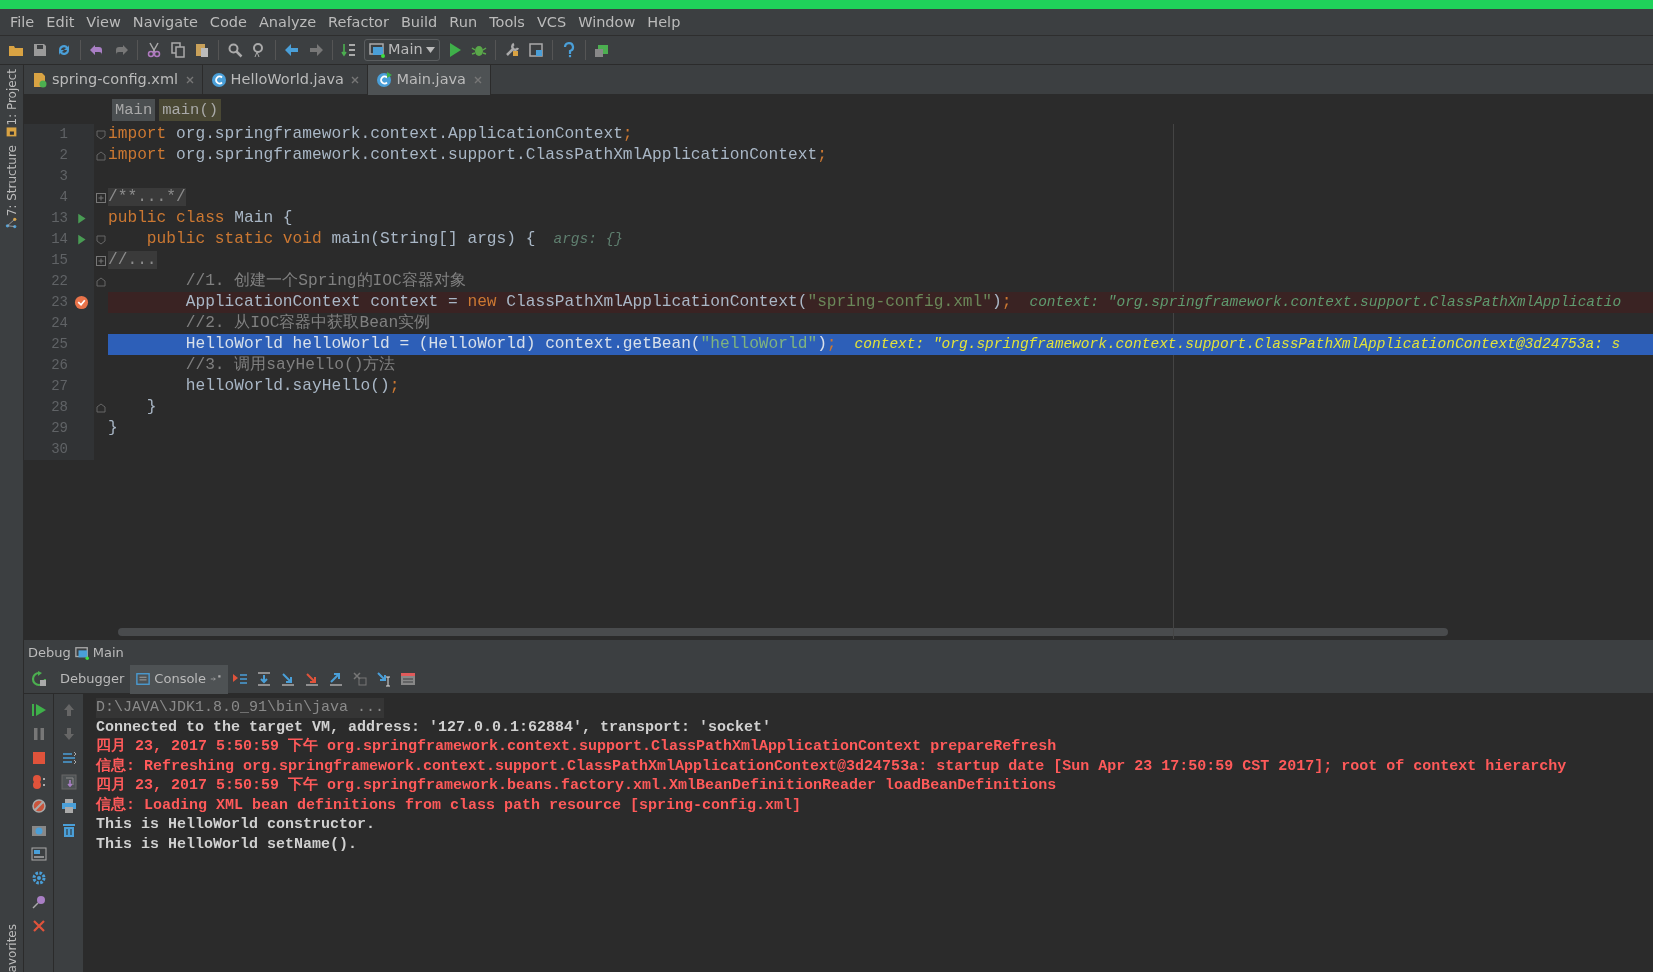 The image size is (1653, 972). What do you see at coordinates (535, 50) in the screenshot?
I see `project-structure-icon` at bounding box center [535, 50].